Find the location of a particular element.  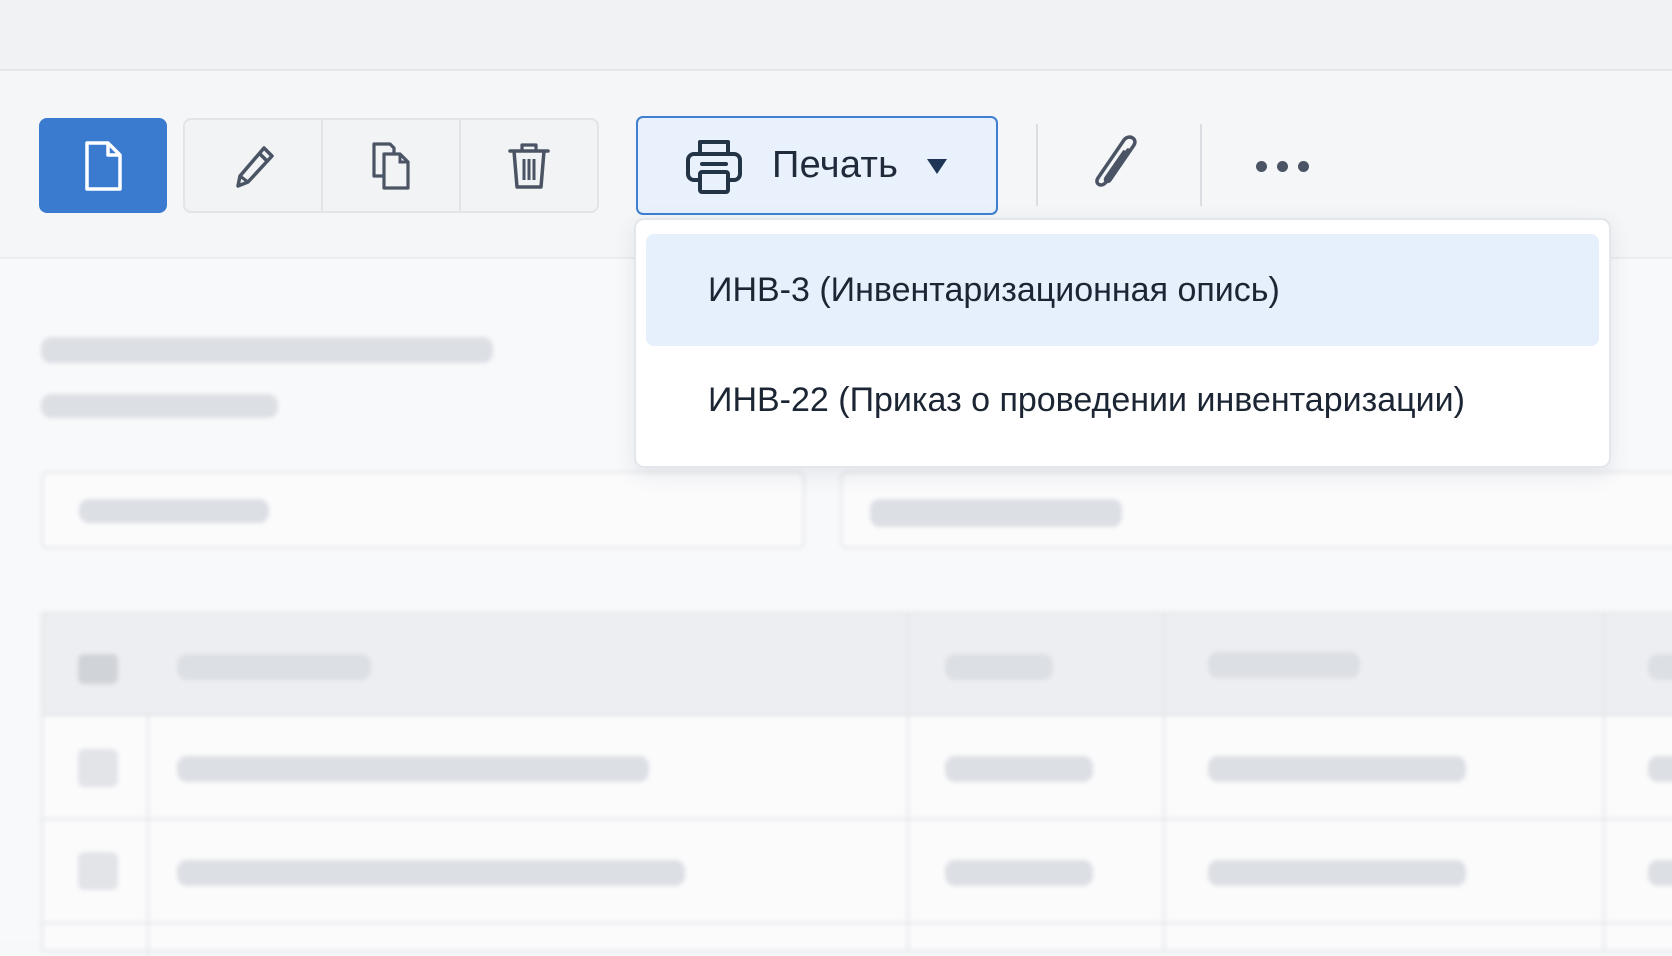

field-card-left is located at coordinates (423, 510).